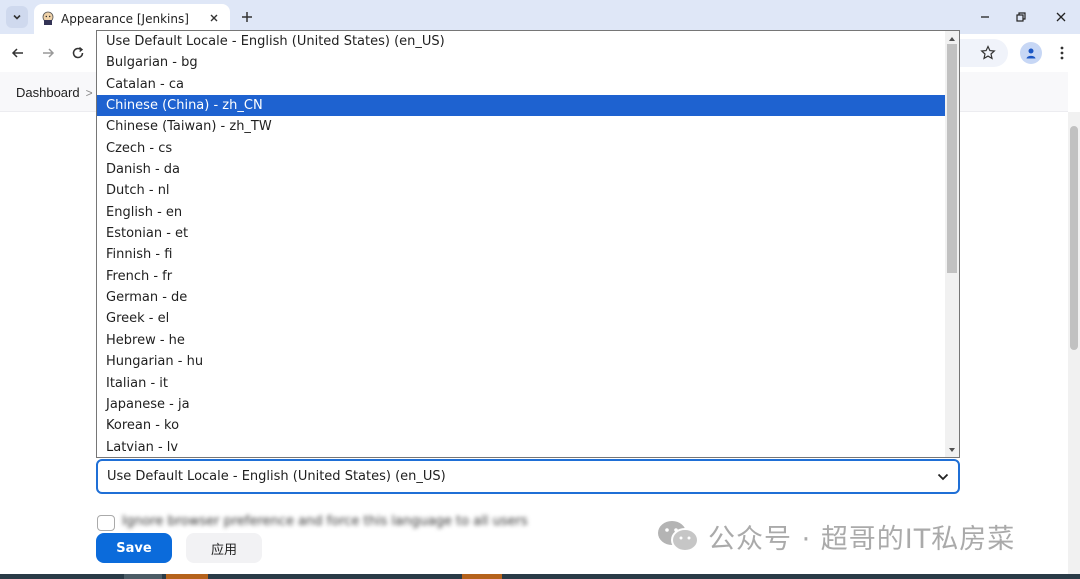 Image resolution: width=1080 pixels, height=579 pixels. I want to click on arrow-right-icon, so click(49, 53).